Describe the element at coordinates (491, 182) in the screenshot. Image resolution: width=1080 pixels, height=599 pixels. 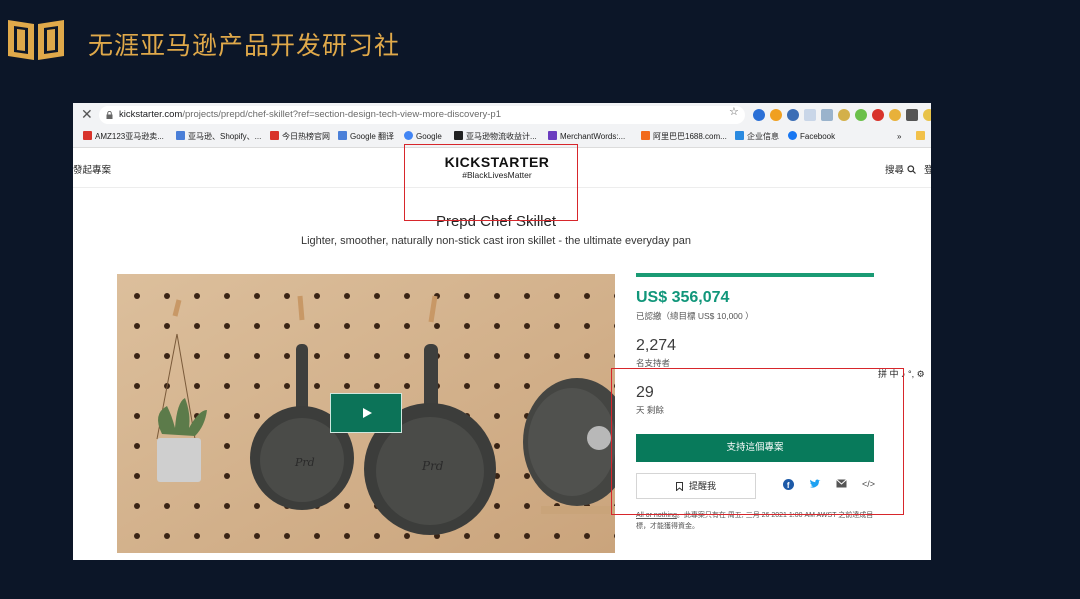
I see `logo-highlight-box` at that location.